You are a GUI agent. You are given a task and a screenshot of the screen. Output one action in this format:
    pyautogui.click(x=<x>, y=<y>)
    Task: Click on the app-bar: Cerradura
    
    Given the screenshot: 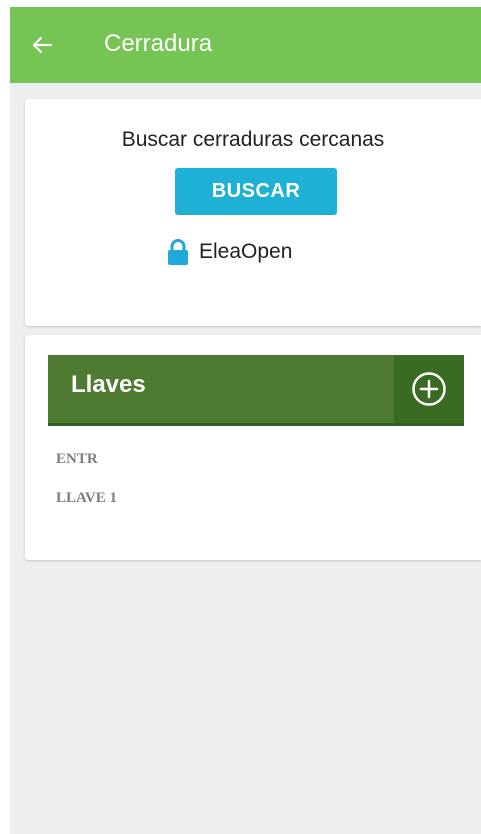 What is the action you would take?
    pyautogui.click(x=245, y=45)
    